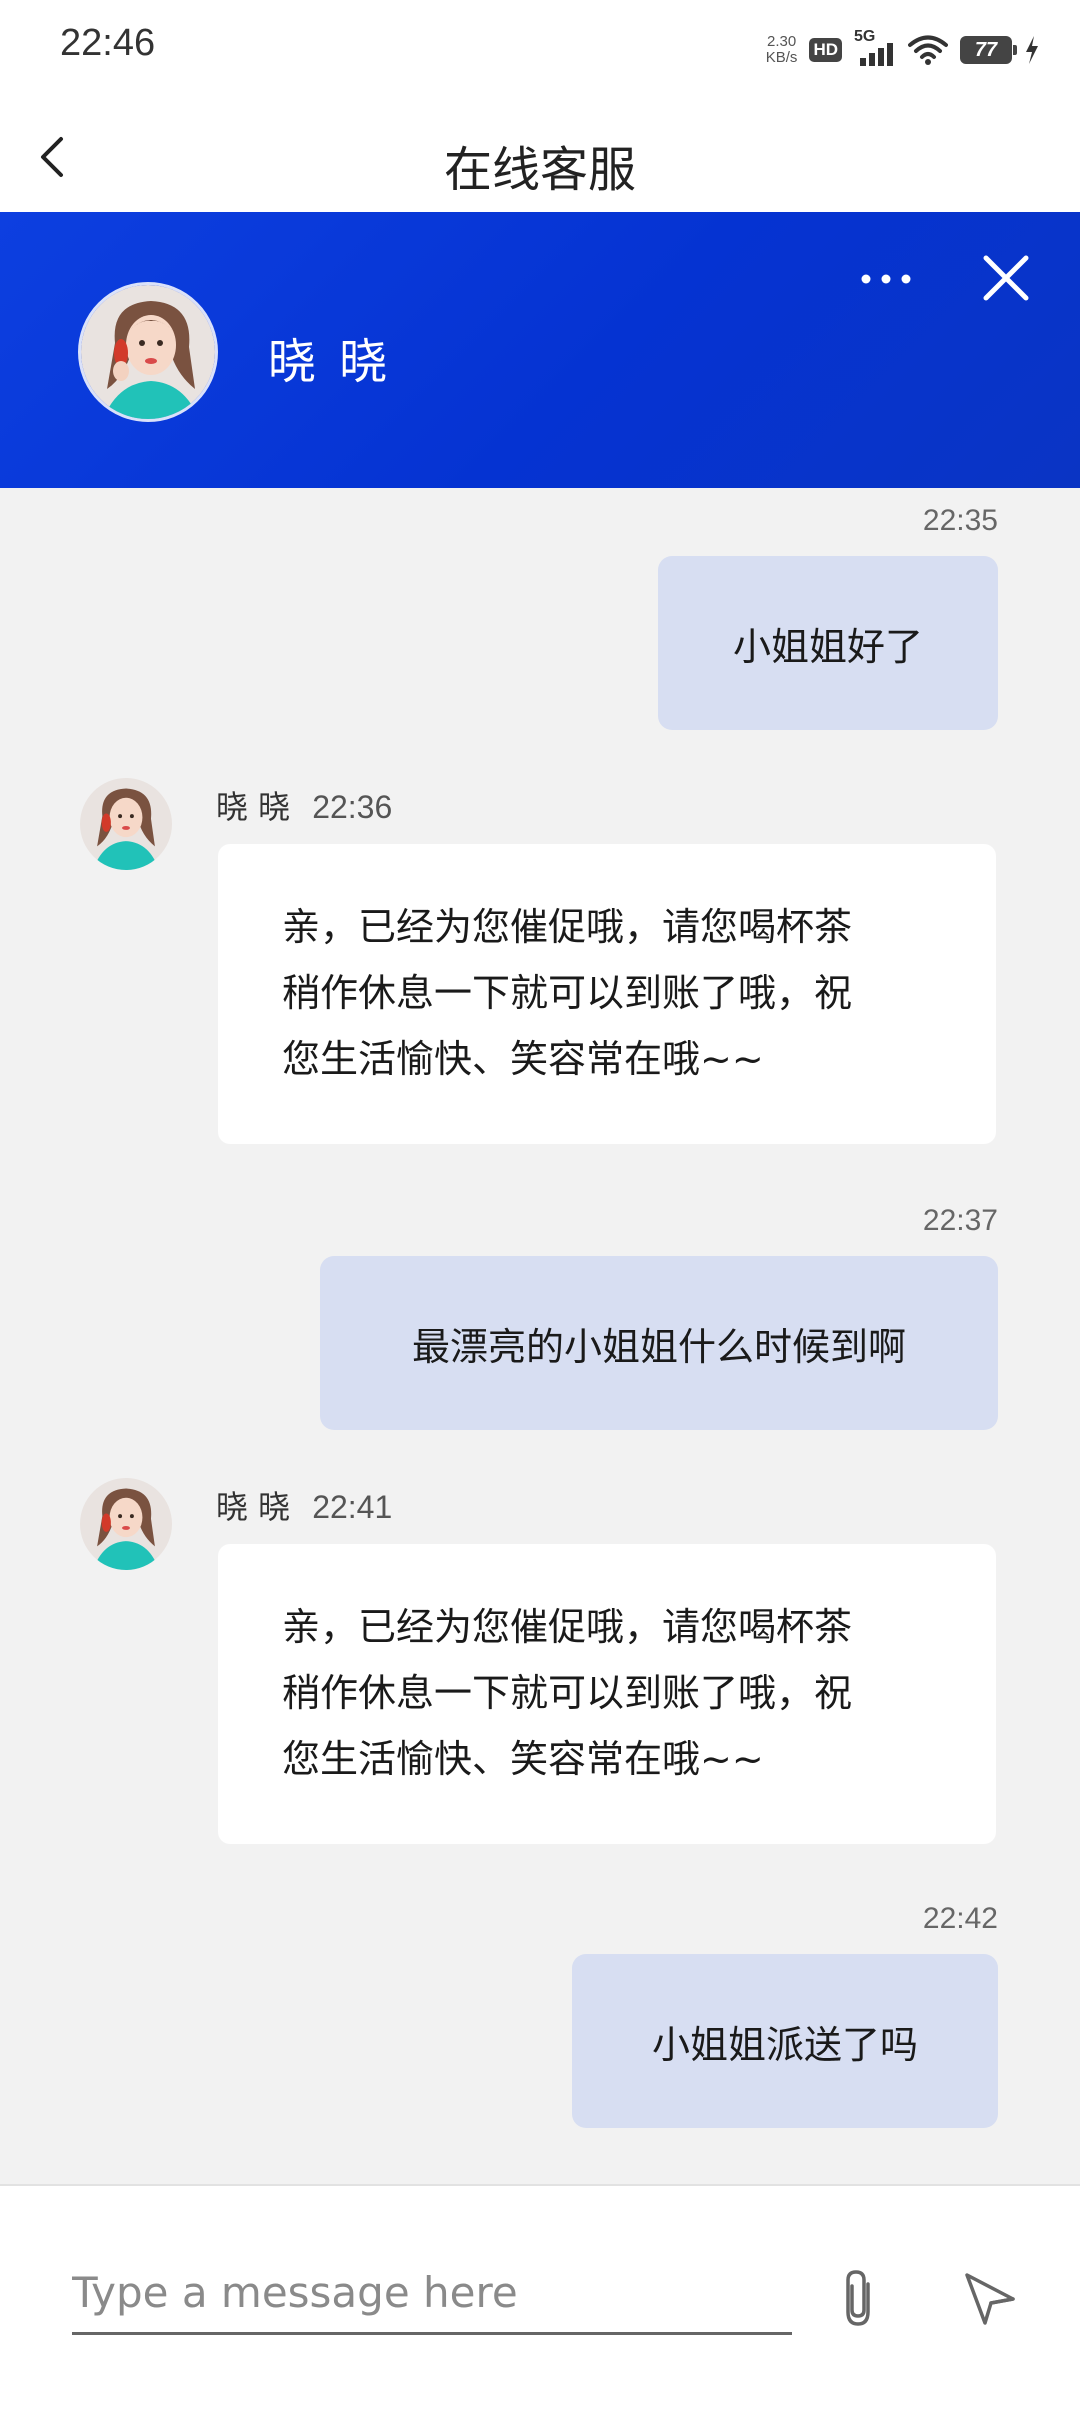  Describe the element at coordinates (108, 43) in the screenshot. I see `status-time: 22:46` at that location.